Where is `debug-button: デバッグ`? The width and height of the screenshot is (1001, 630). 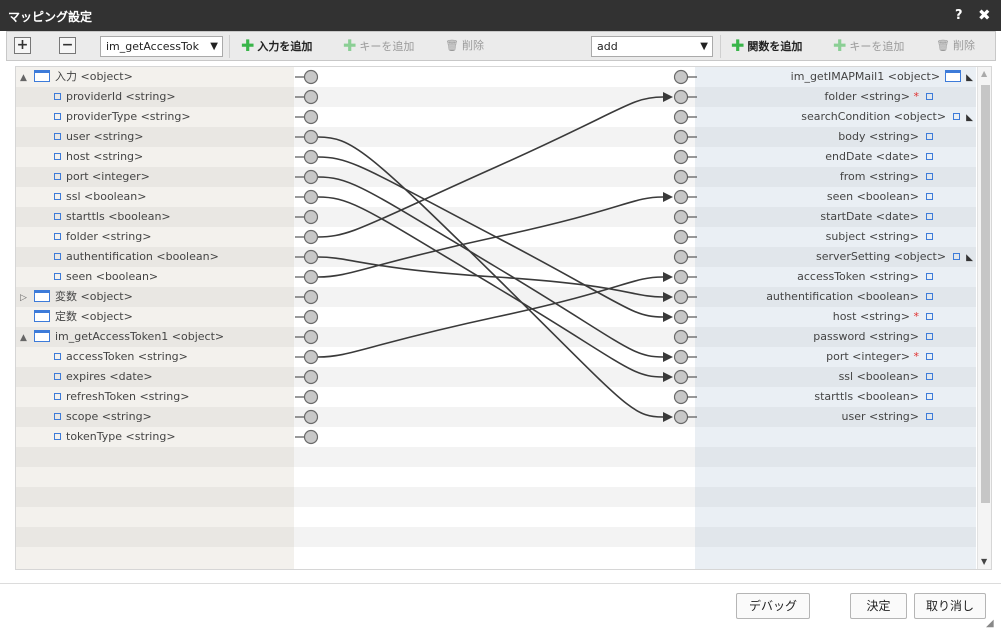 debug-button: デバッグ is located at coordinates (773, 606).